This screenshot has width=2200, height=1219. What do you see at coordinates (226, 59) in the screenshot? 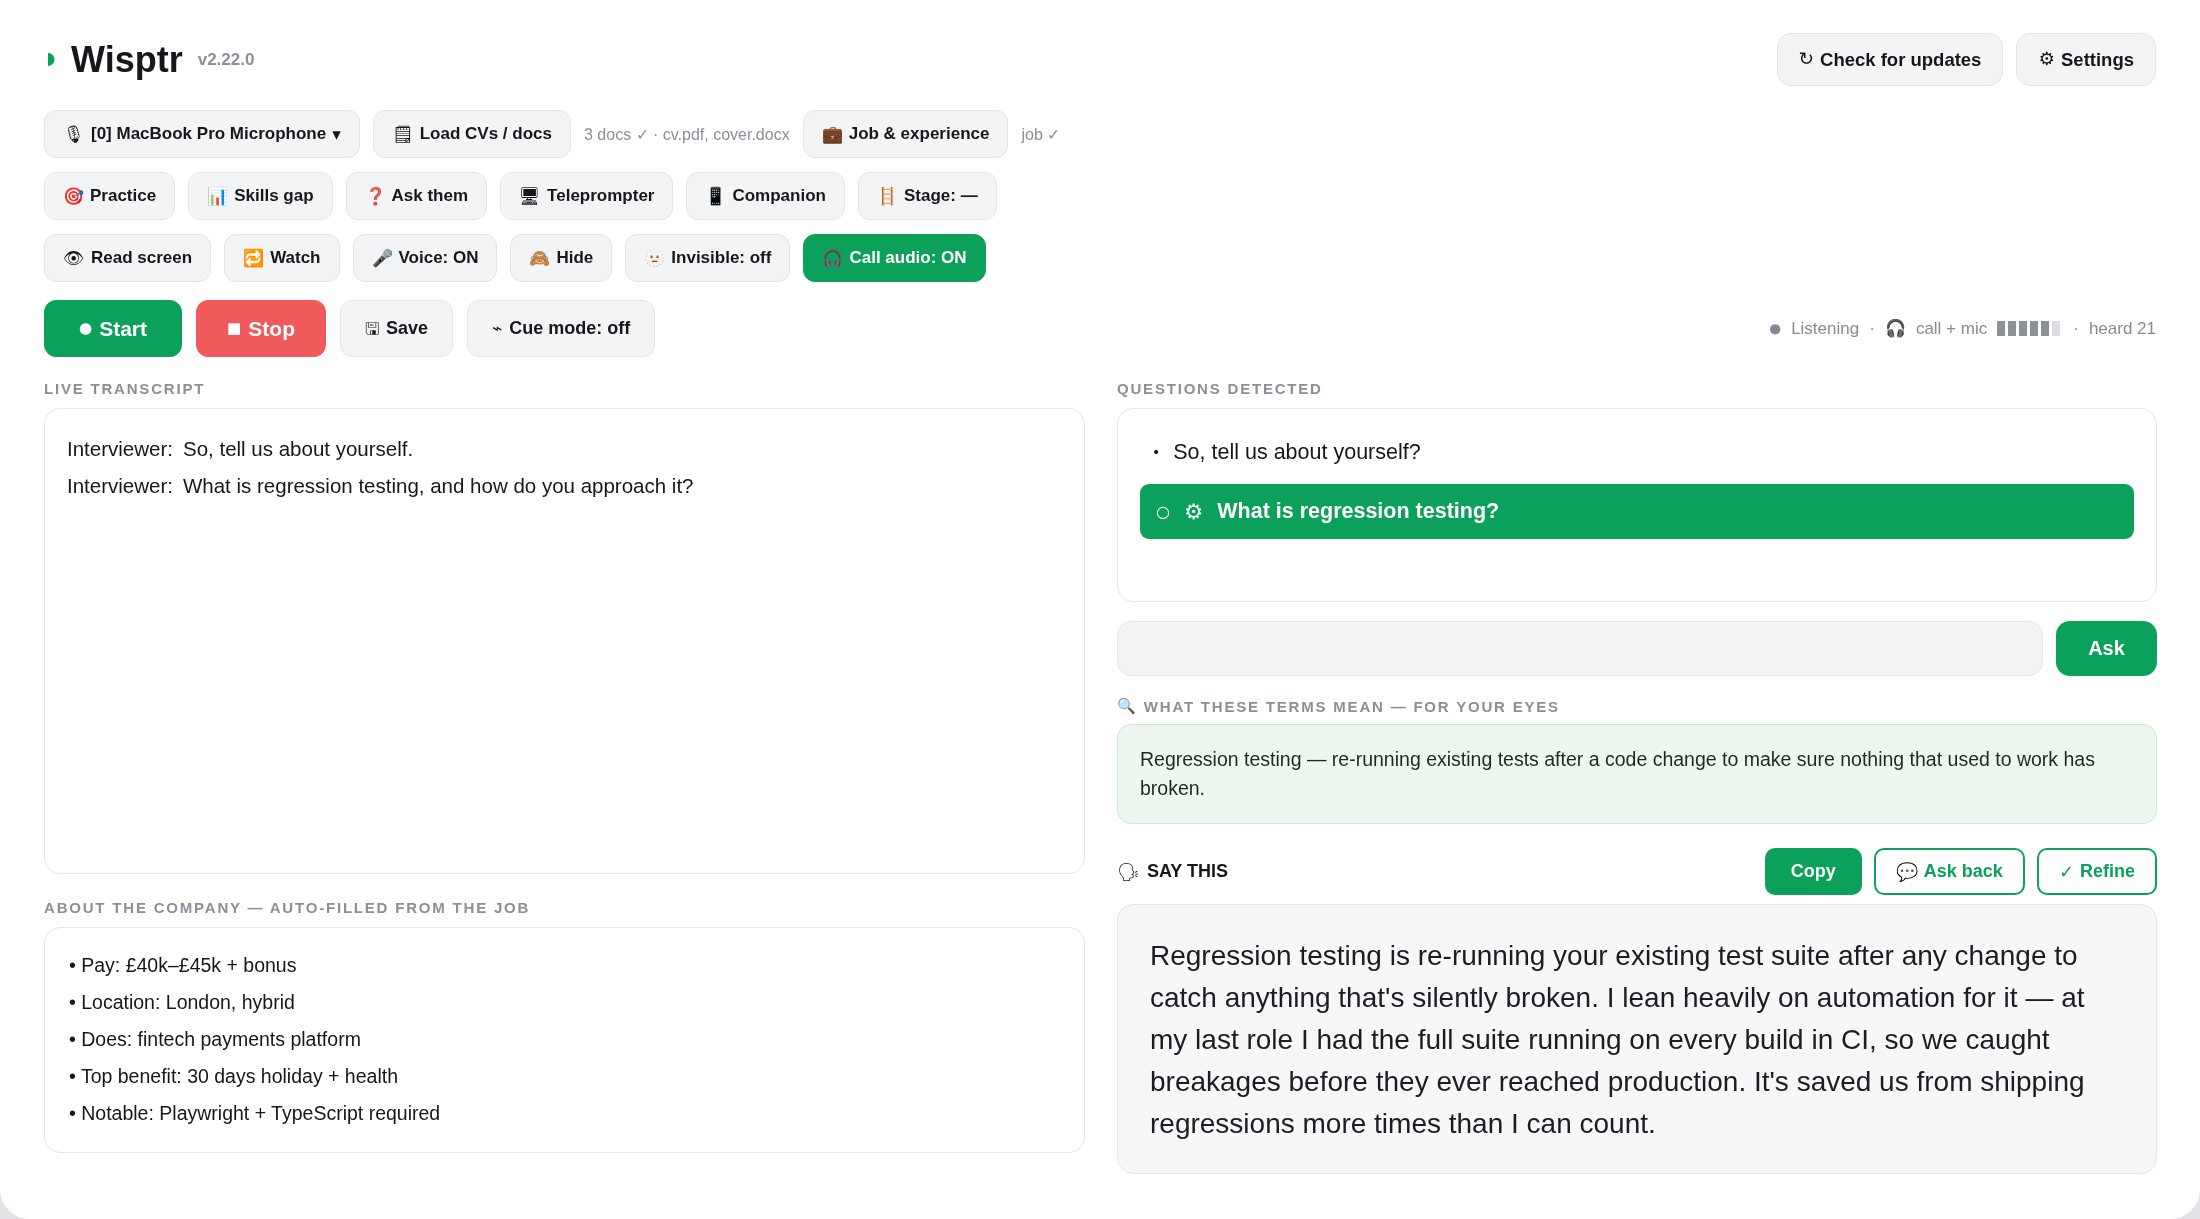
I see `version-label: v2.22.0` at bounding box center [226, 59].